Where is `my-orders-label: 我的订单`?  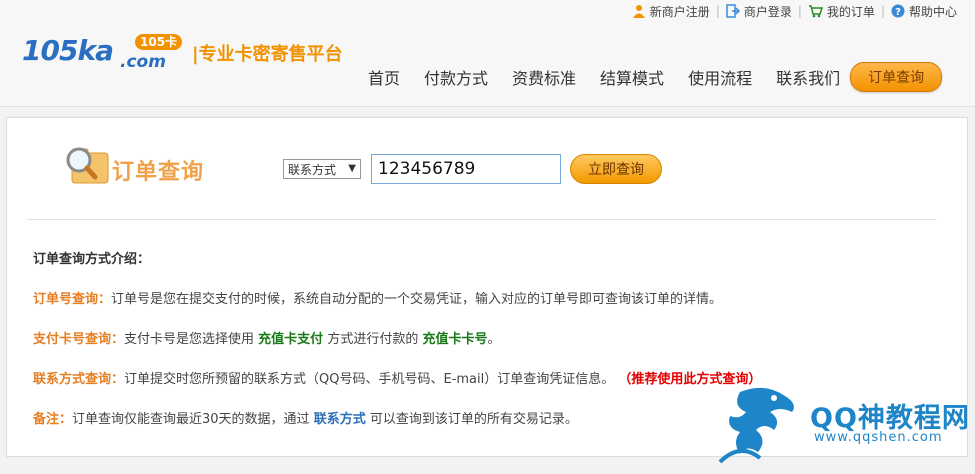
my-orders-label: 我的订单 is located at coordinates (850, 11).